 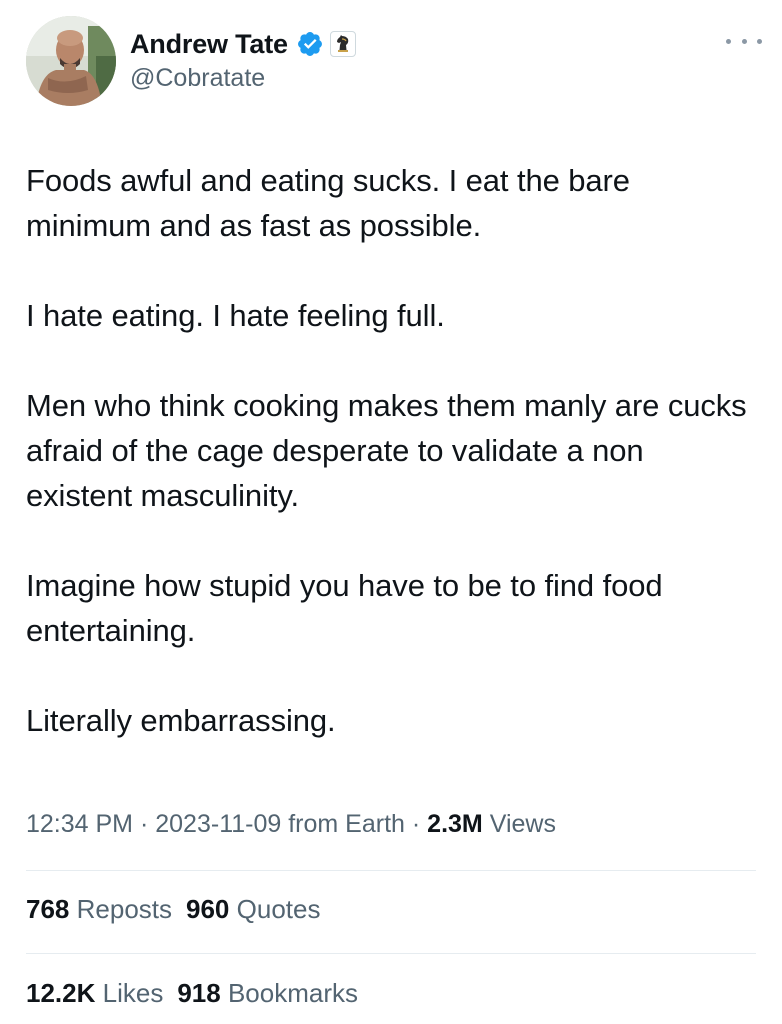 What do you see at coordinates (346, 824) in the screenshot?
I see `tweet-location: from Earth` at bounding box center [346, 824].